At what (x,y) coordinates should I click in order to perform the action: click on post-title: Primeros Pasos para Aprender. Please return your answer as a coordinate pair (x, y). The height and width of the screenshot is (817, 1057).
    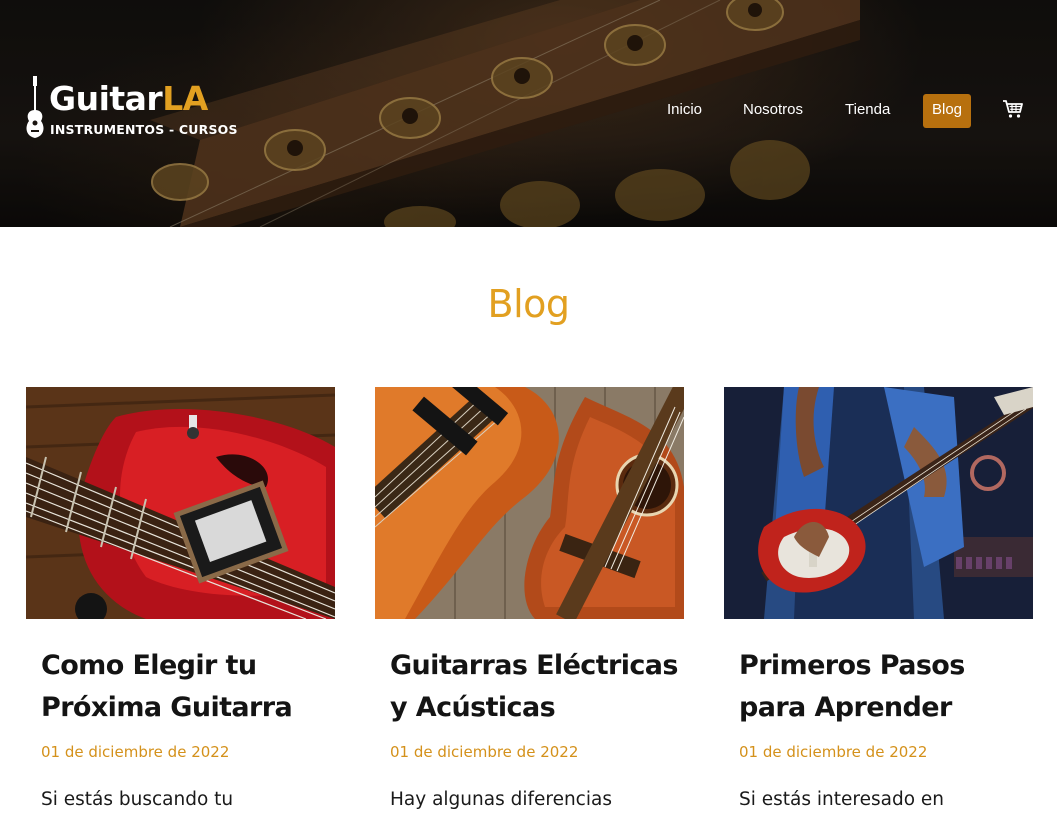
    Looking at the image, I should click on (884, 687).